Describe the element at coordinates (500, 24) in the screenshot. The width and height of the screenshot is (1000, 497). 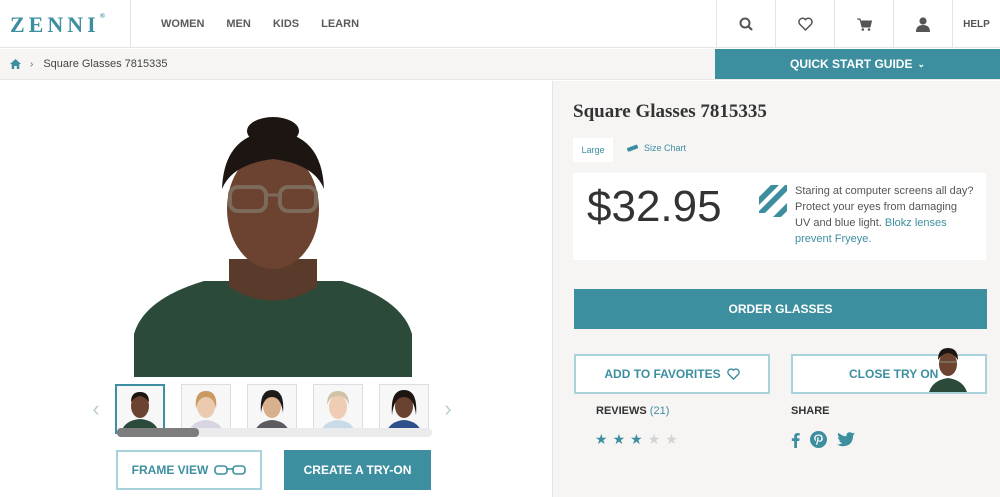
I see `site-header: ZENNI® WOMEN MEN KIDS LEARN HELP` at that location.